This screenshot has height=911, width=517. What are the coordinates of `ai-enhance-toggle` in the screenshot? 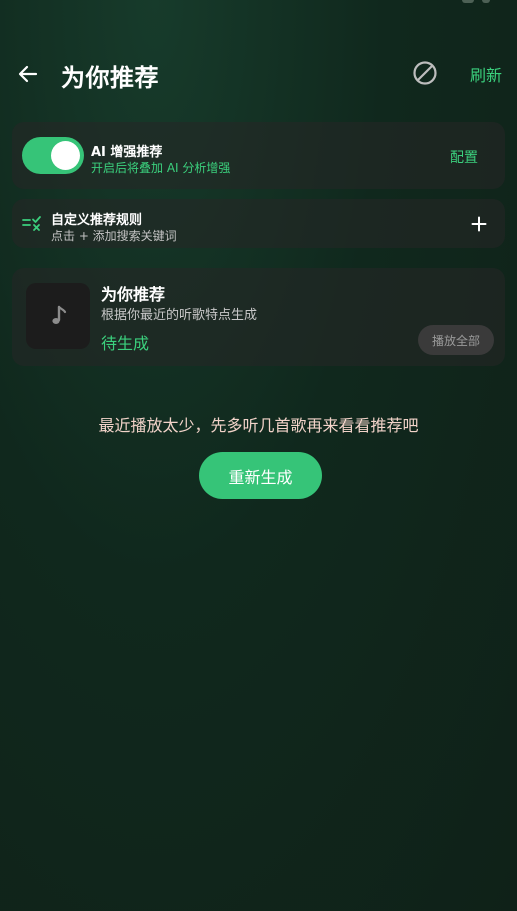 It's located at (53, 155).